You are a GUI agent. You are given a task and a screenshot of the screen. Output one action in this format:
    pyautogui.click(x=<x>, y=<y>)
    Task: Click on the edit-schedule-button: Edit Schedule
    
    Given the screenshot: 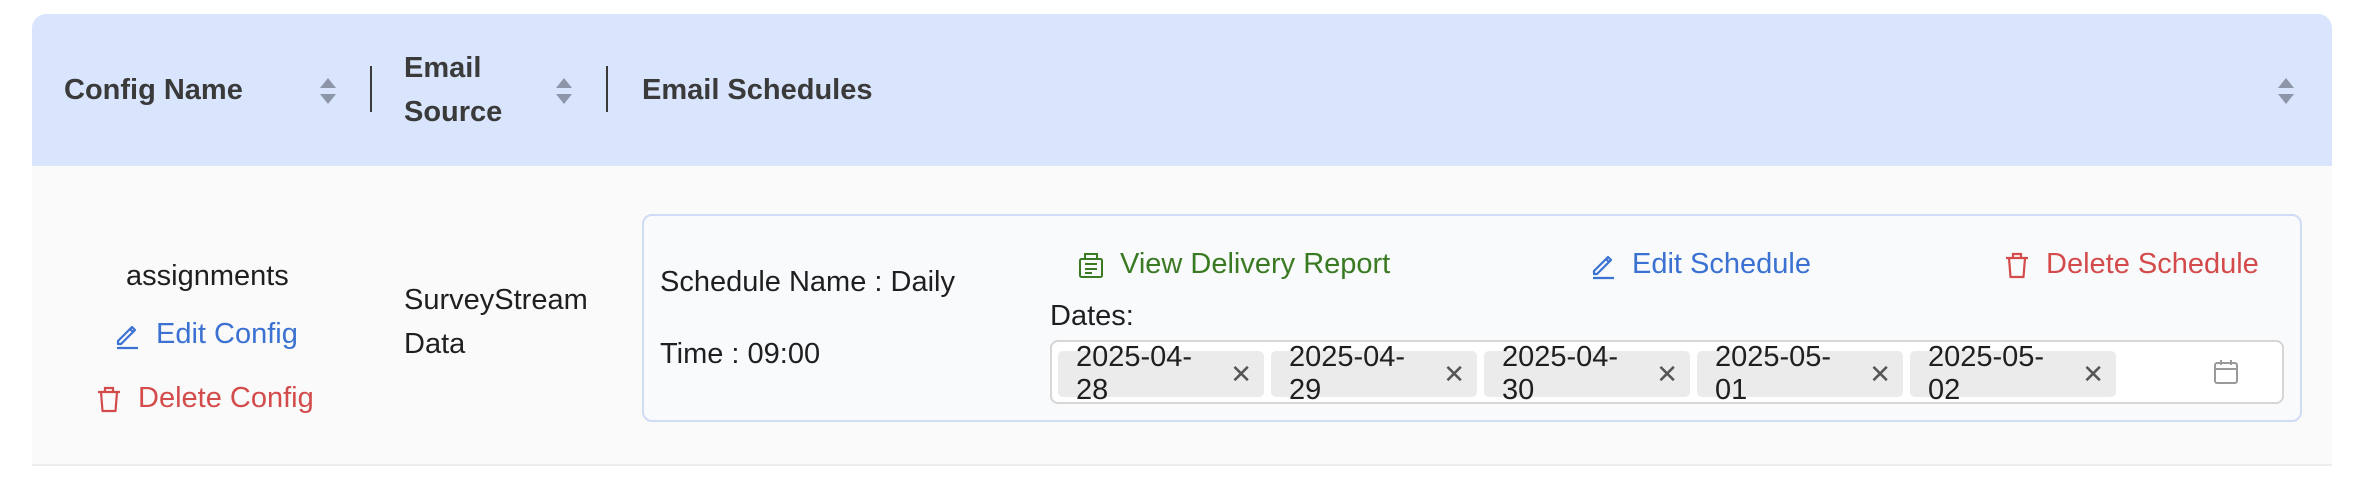 What is the action you would take?
    pyautogui.click(x=1699, y=264)
    